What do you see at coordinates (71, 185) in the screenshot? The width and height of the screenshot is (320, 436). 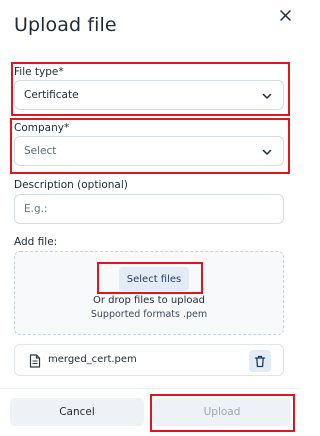 I see `description-label: Description (optional)` at bounding box center [71, 185].